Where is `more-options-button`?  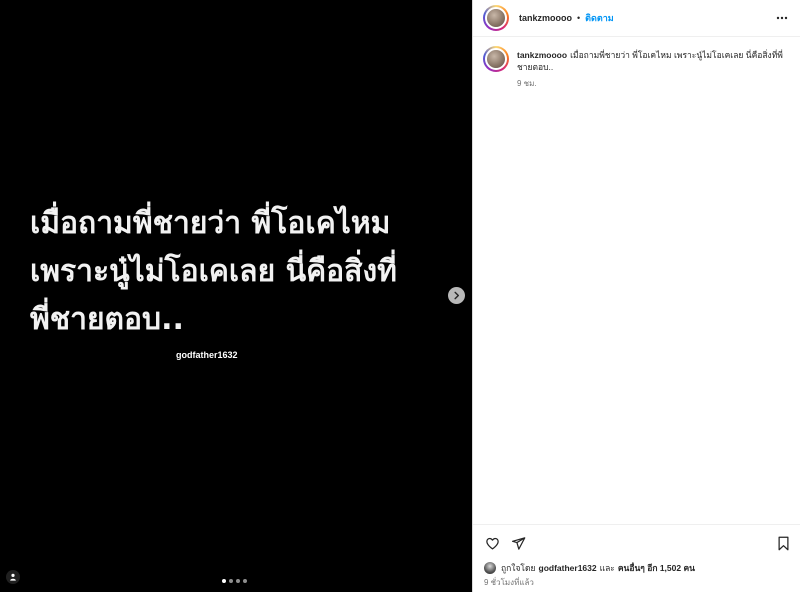
more-options-button is located at coordinates (782, 18).